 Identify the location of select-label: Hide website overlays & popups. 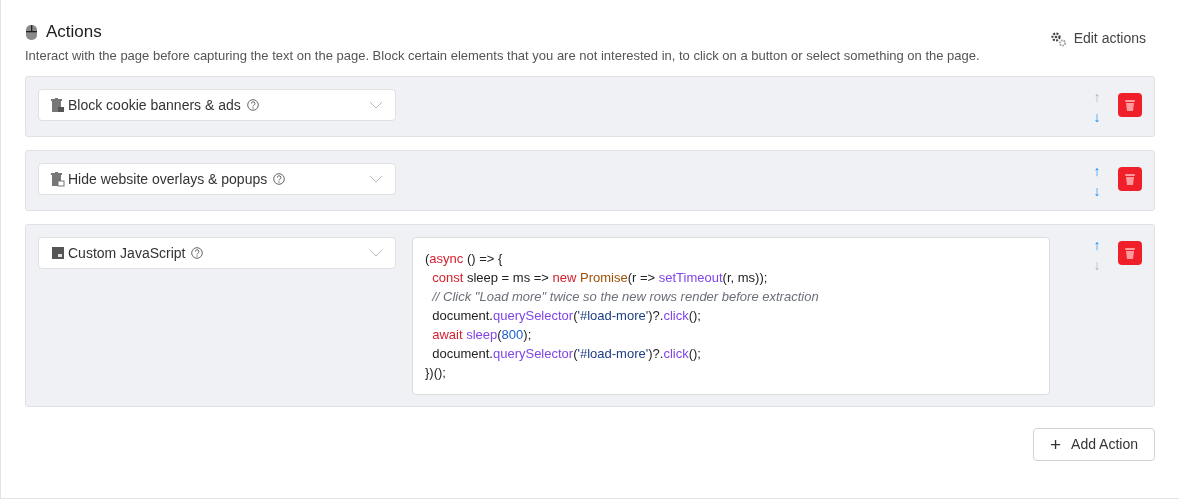
(168, 179).